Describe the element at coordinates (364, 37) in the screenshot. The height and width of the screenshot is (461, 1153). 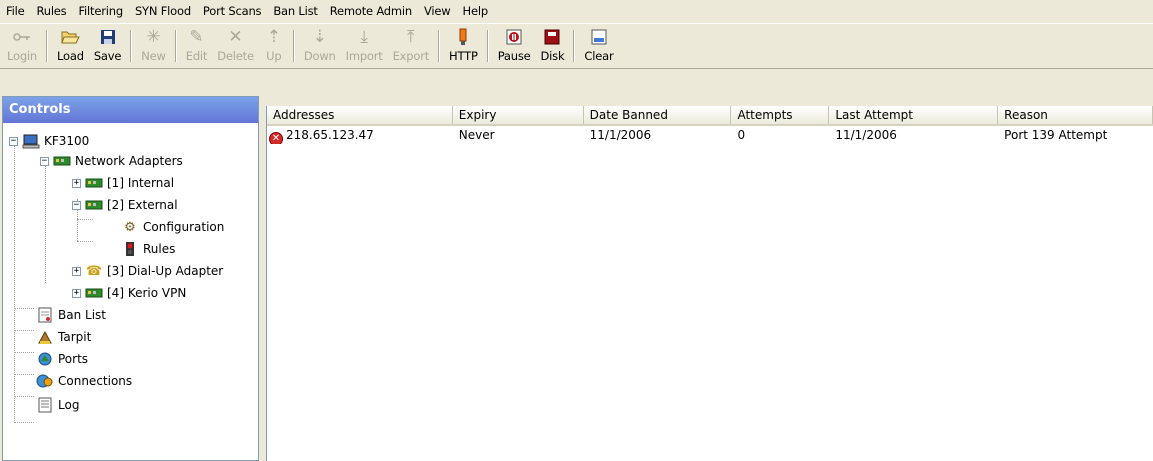
I see `import-icon: ⤓` at that location.